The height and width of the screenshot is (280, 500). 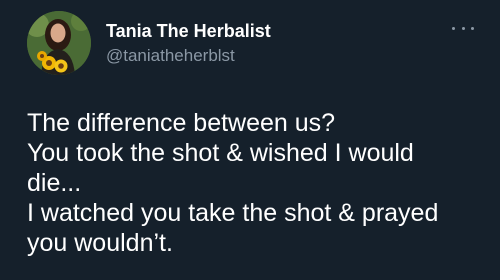 I want to click on tweet-text-line: You took the shot & wished I would, so click(x=220, y=153).